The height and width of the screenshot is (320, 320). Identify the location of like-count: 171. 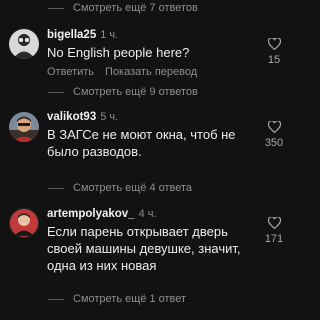
(274, 239).